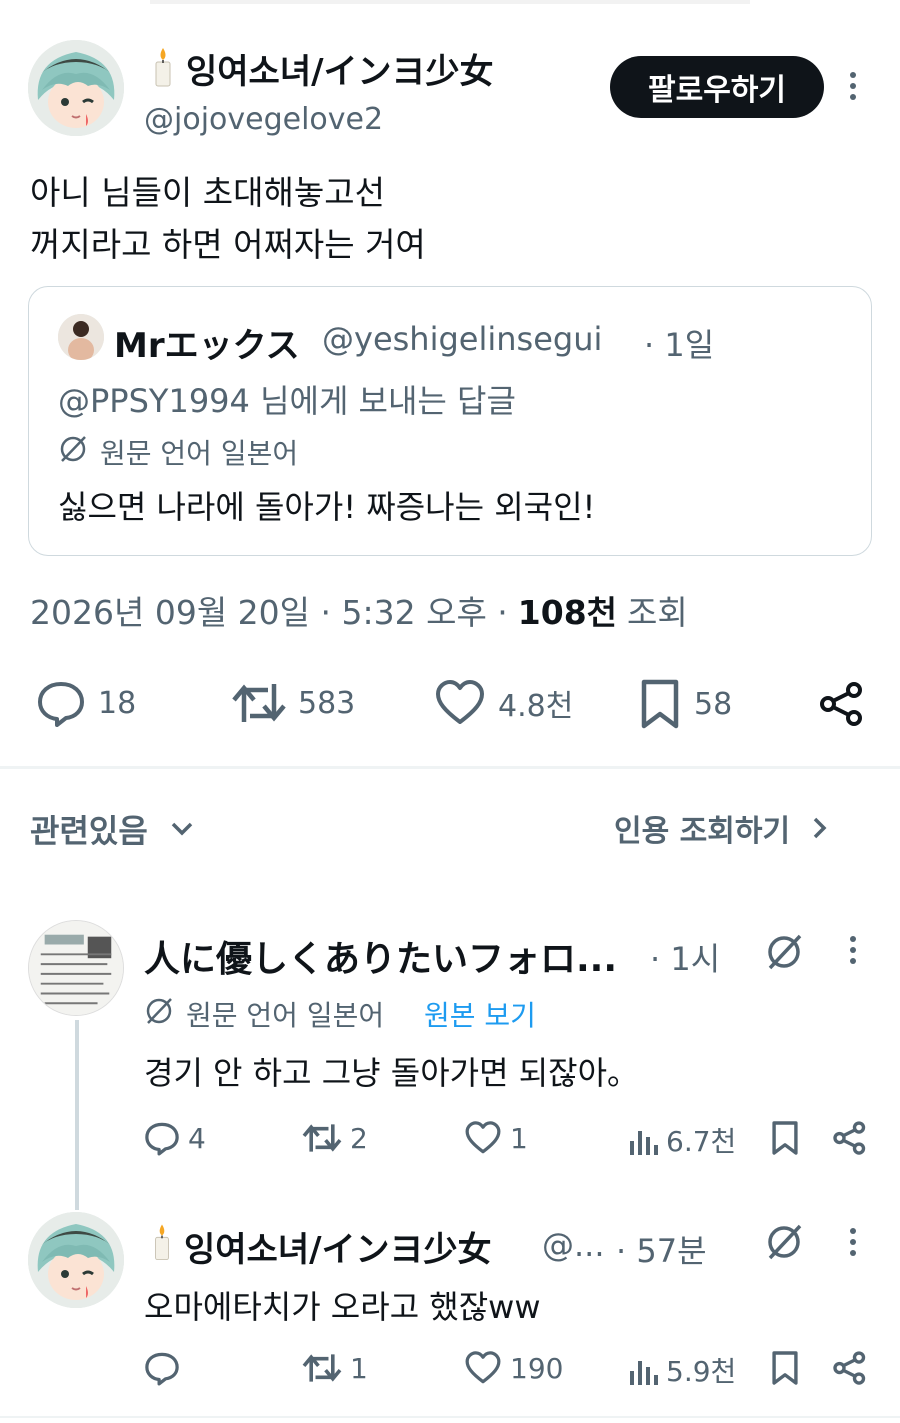  I want to click on avatar-image, so click(76, 88).